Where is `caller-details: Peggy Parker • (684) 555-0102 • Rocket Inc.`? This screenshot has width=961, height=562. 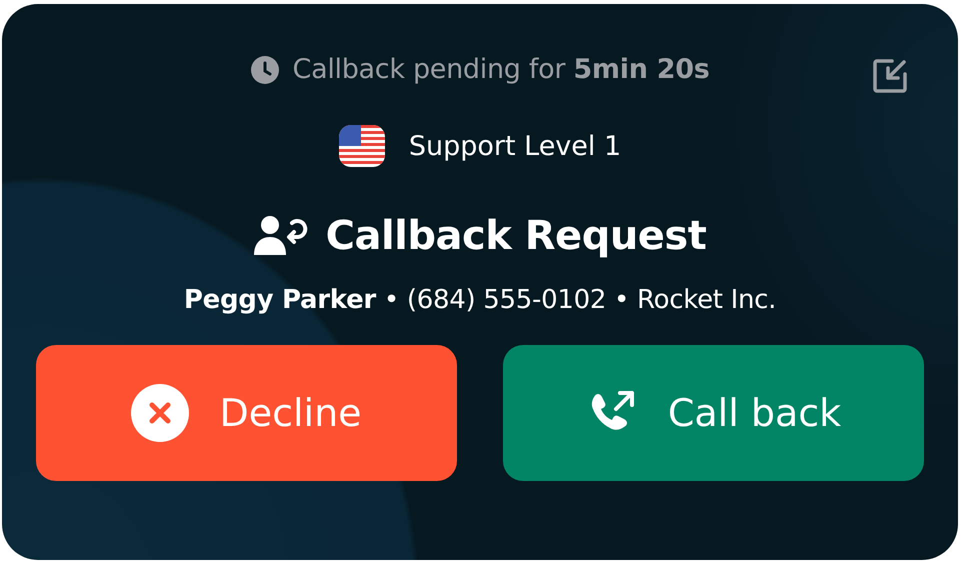
caller-details: Peggy Parker • (684) 555-0102 • Rocket Inc. is located at coordinates (480, 300).